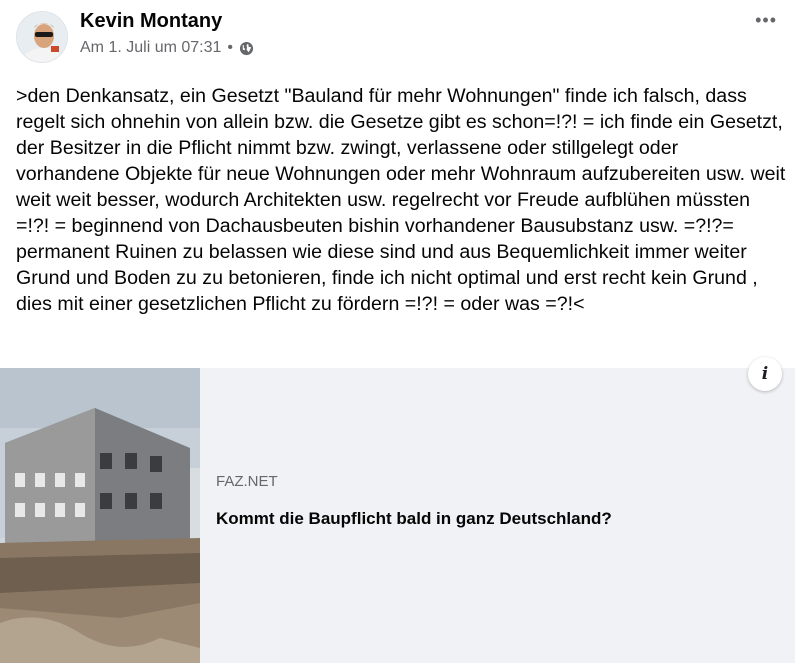 This screenshot has width=795, height=663. Describe the element at coordinates (766, 20) in the screenshot. I see `more-options-button: •••` at that location.